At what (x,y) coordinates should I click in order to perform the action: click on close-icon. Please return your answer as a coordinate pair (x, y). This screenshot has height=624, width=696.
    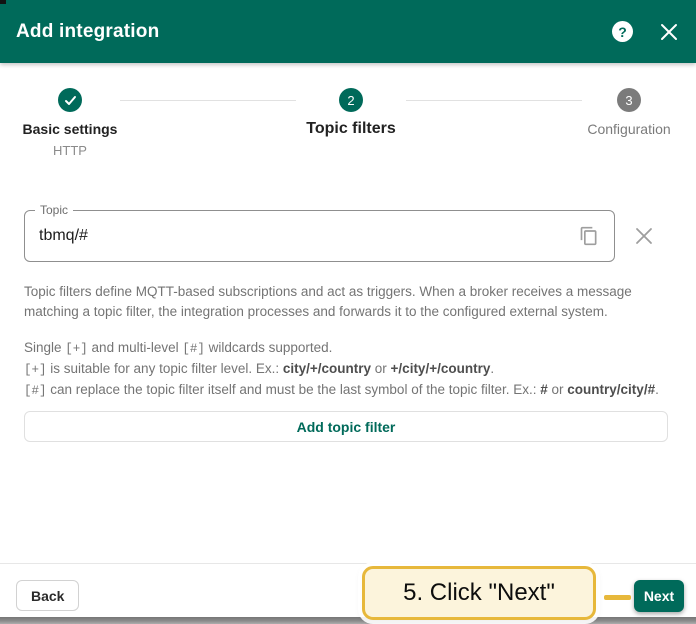
    Looking at the image, I should click on (669, 32).